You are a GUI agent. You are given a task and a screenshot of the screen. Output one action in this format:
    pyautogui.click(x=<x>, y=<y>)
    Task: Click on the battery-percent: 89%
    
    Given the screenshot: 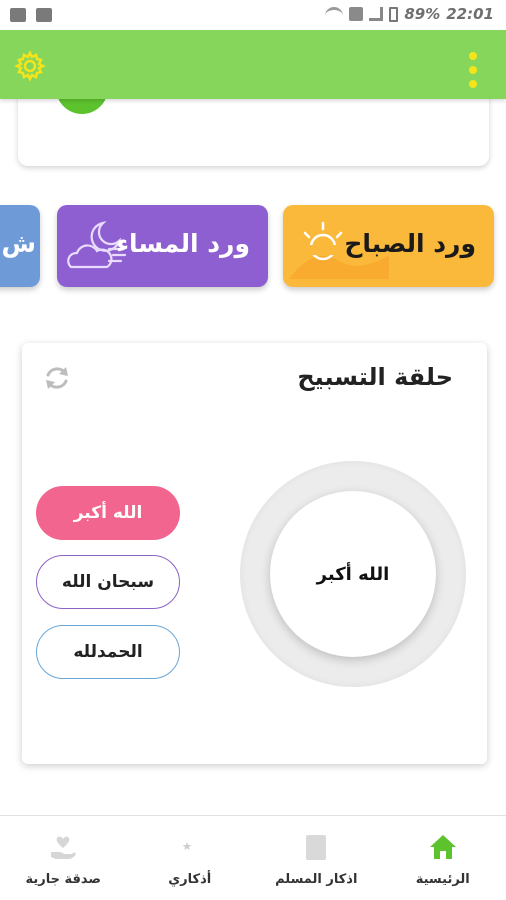 What is the action you would take?
    pyautogui.click(x=422, y=14)
    